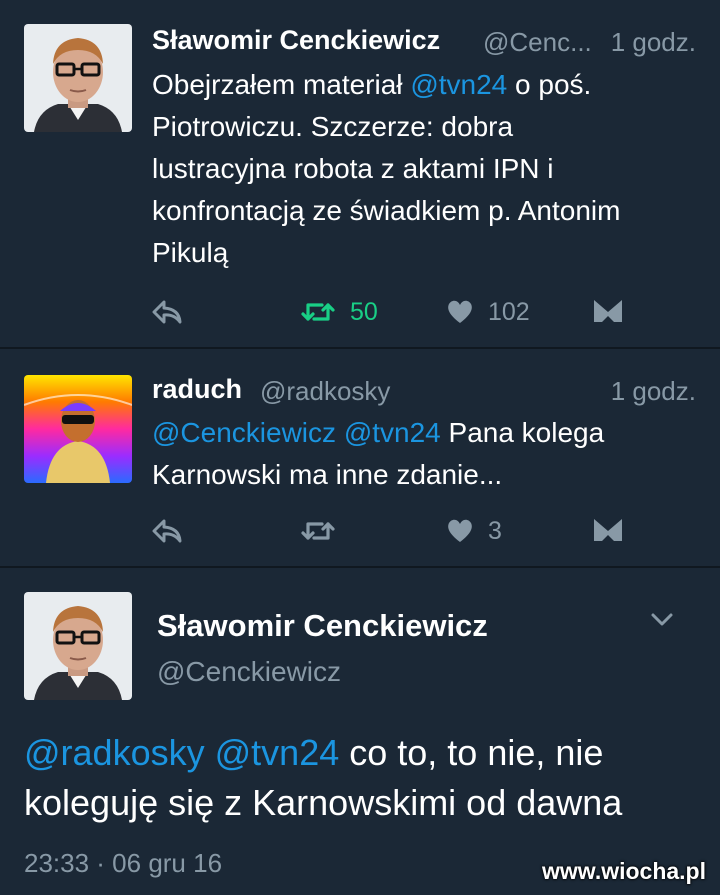 Image resolution: width=720 pixels, height=895 pixels. I want to click on text-line: @Cenckiewicz @tvn24 Pana kolega, so click(426, 433).